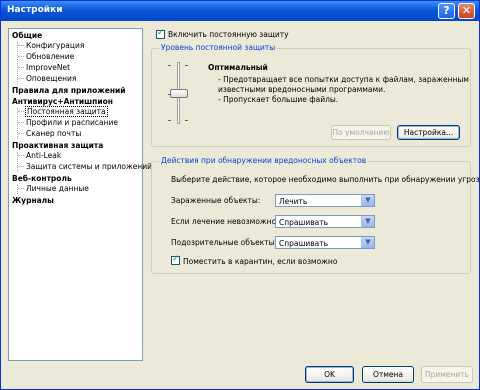  What do you see at coordinates (304, 222) in the screenshot?
I see `cure-failed-value: Спрашивать` at bounding box center [304, 222].